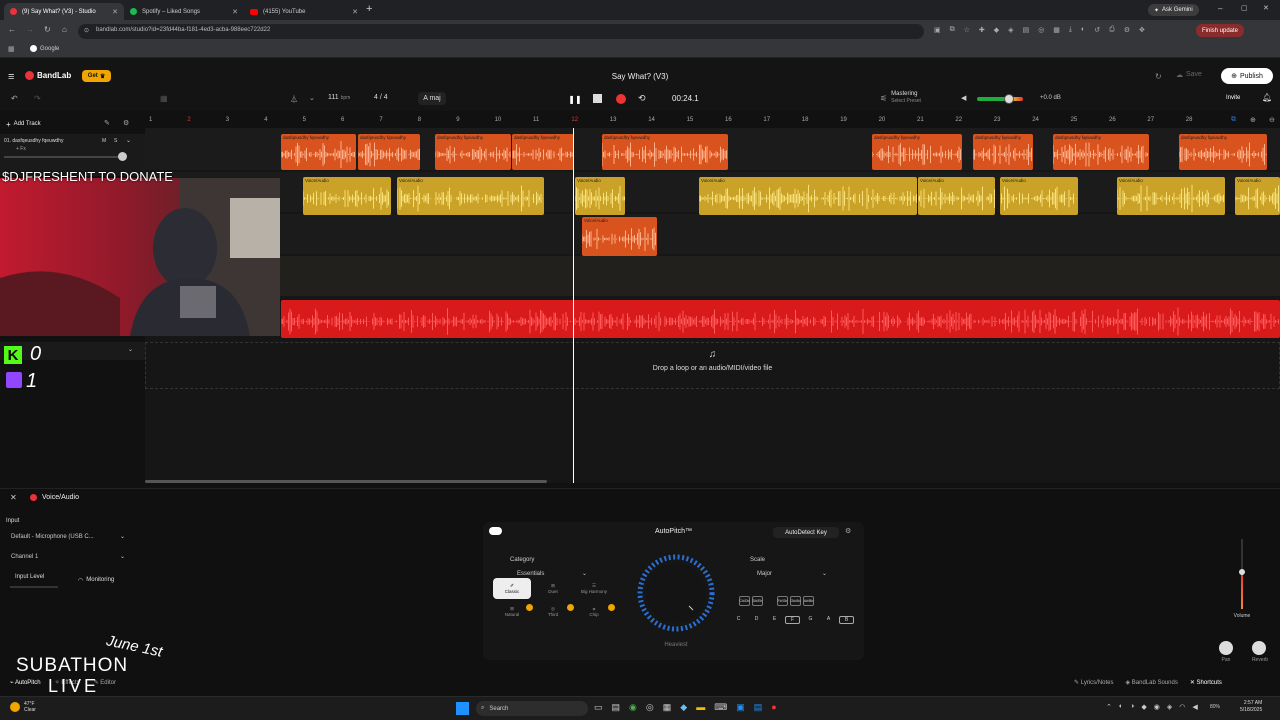 The height and width of the screenshot is (720, 1280). What do you see at coordinates (1266, 8) in the screenshot?
I see `window-close-icon: ✕` at bounding box center [1266, 8].